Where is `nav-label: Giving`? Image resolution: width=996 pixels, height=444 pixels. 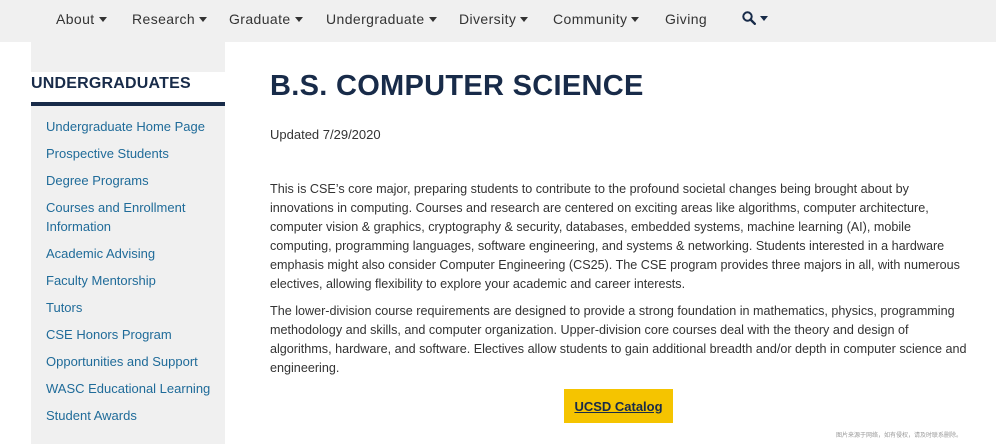
nav-label: Giving is located at coordinates (686, 19).